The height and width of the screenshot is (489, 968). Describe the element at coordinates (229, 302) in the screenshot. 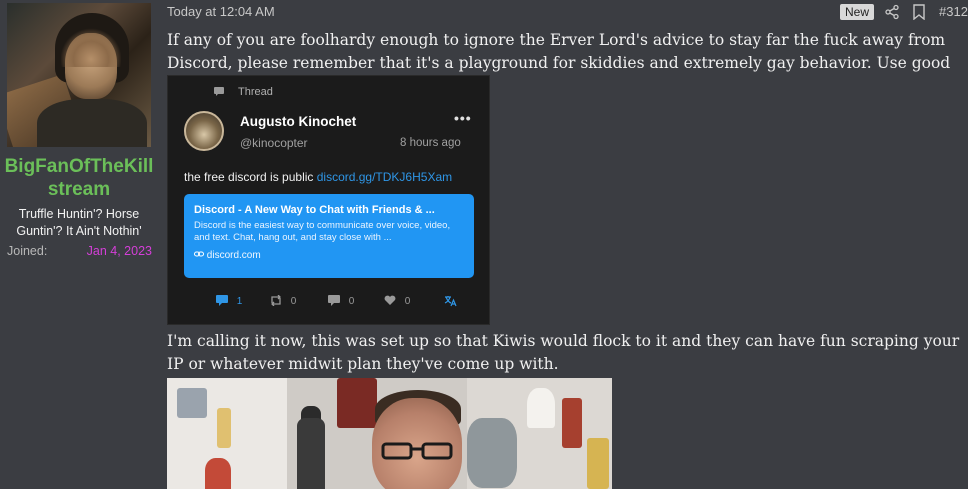

I see `reply-count: 1` at that location.